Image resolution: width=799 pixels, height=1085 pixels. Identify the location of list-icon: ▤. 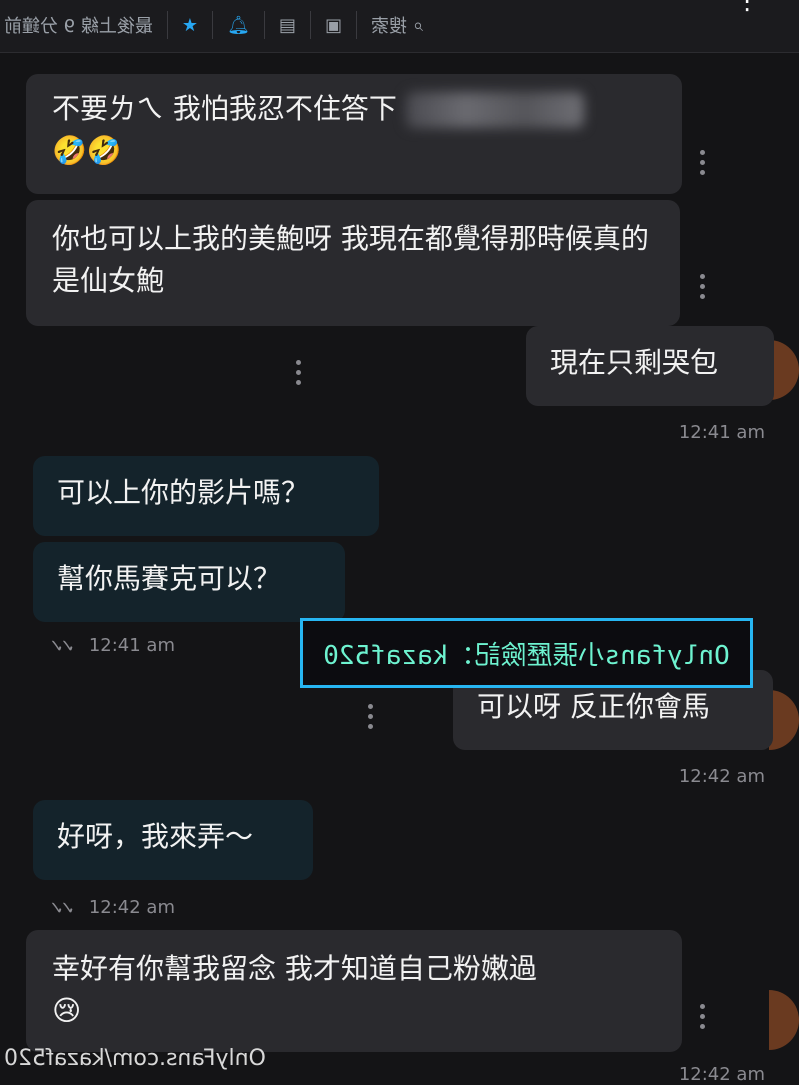
(287, 25).